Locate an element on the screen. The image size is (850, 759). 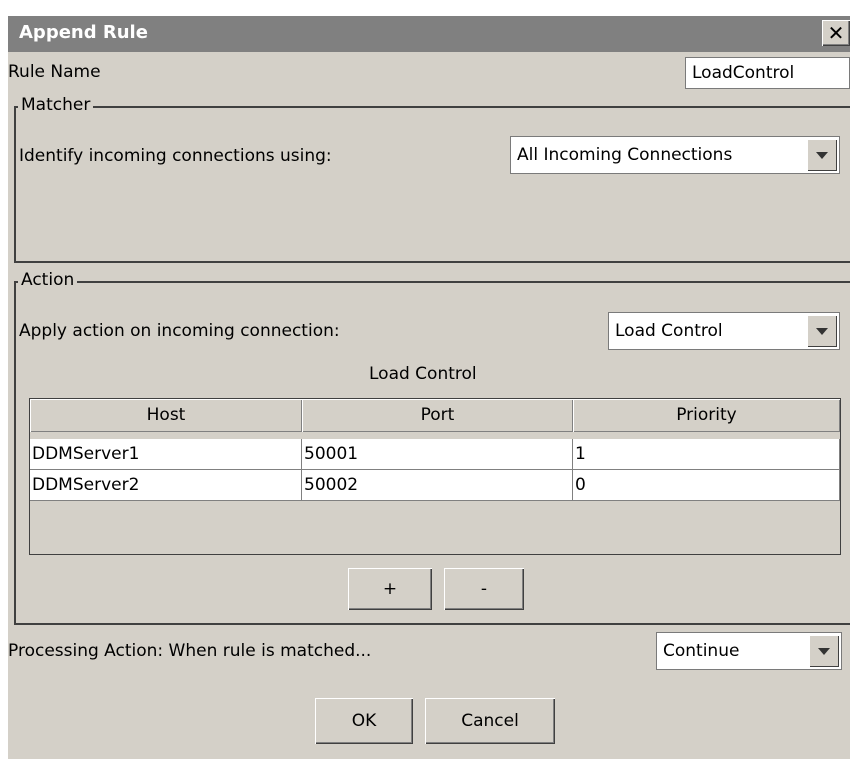
title-bar: Append Rule ✕ is located at coordinates (429, 34).